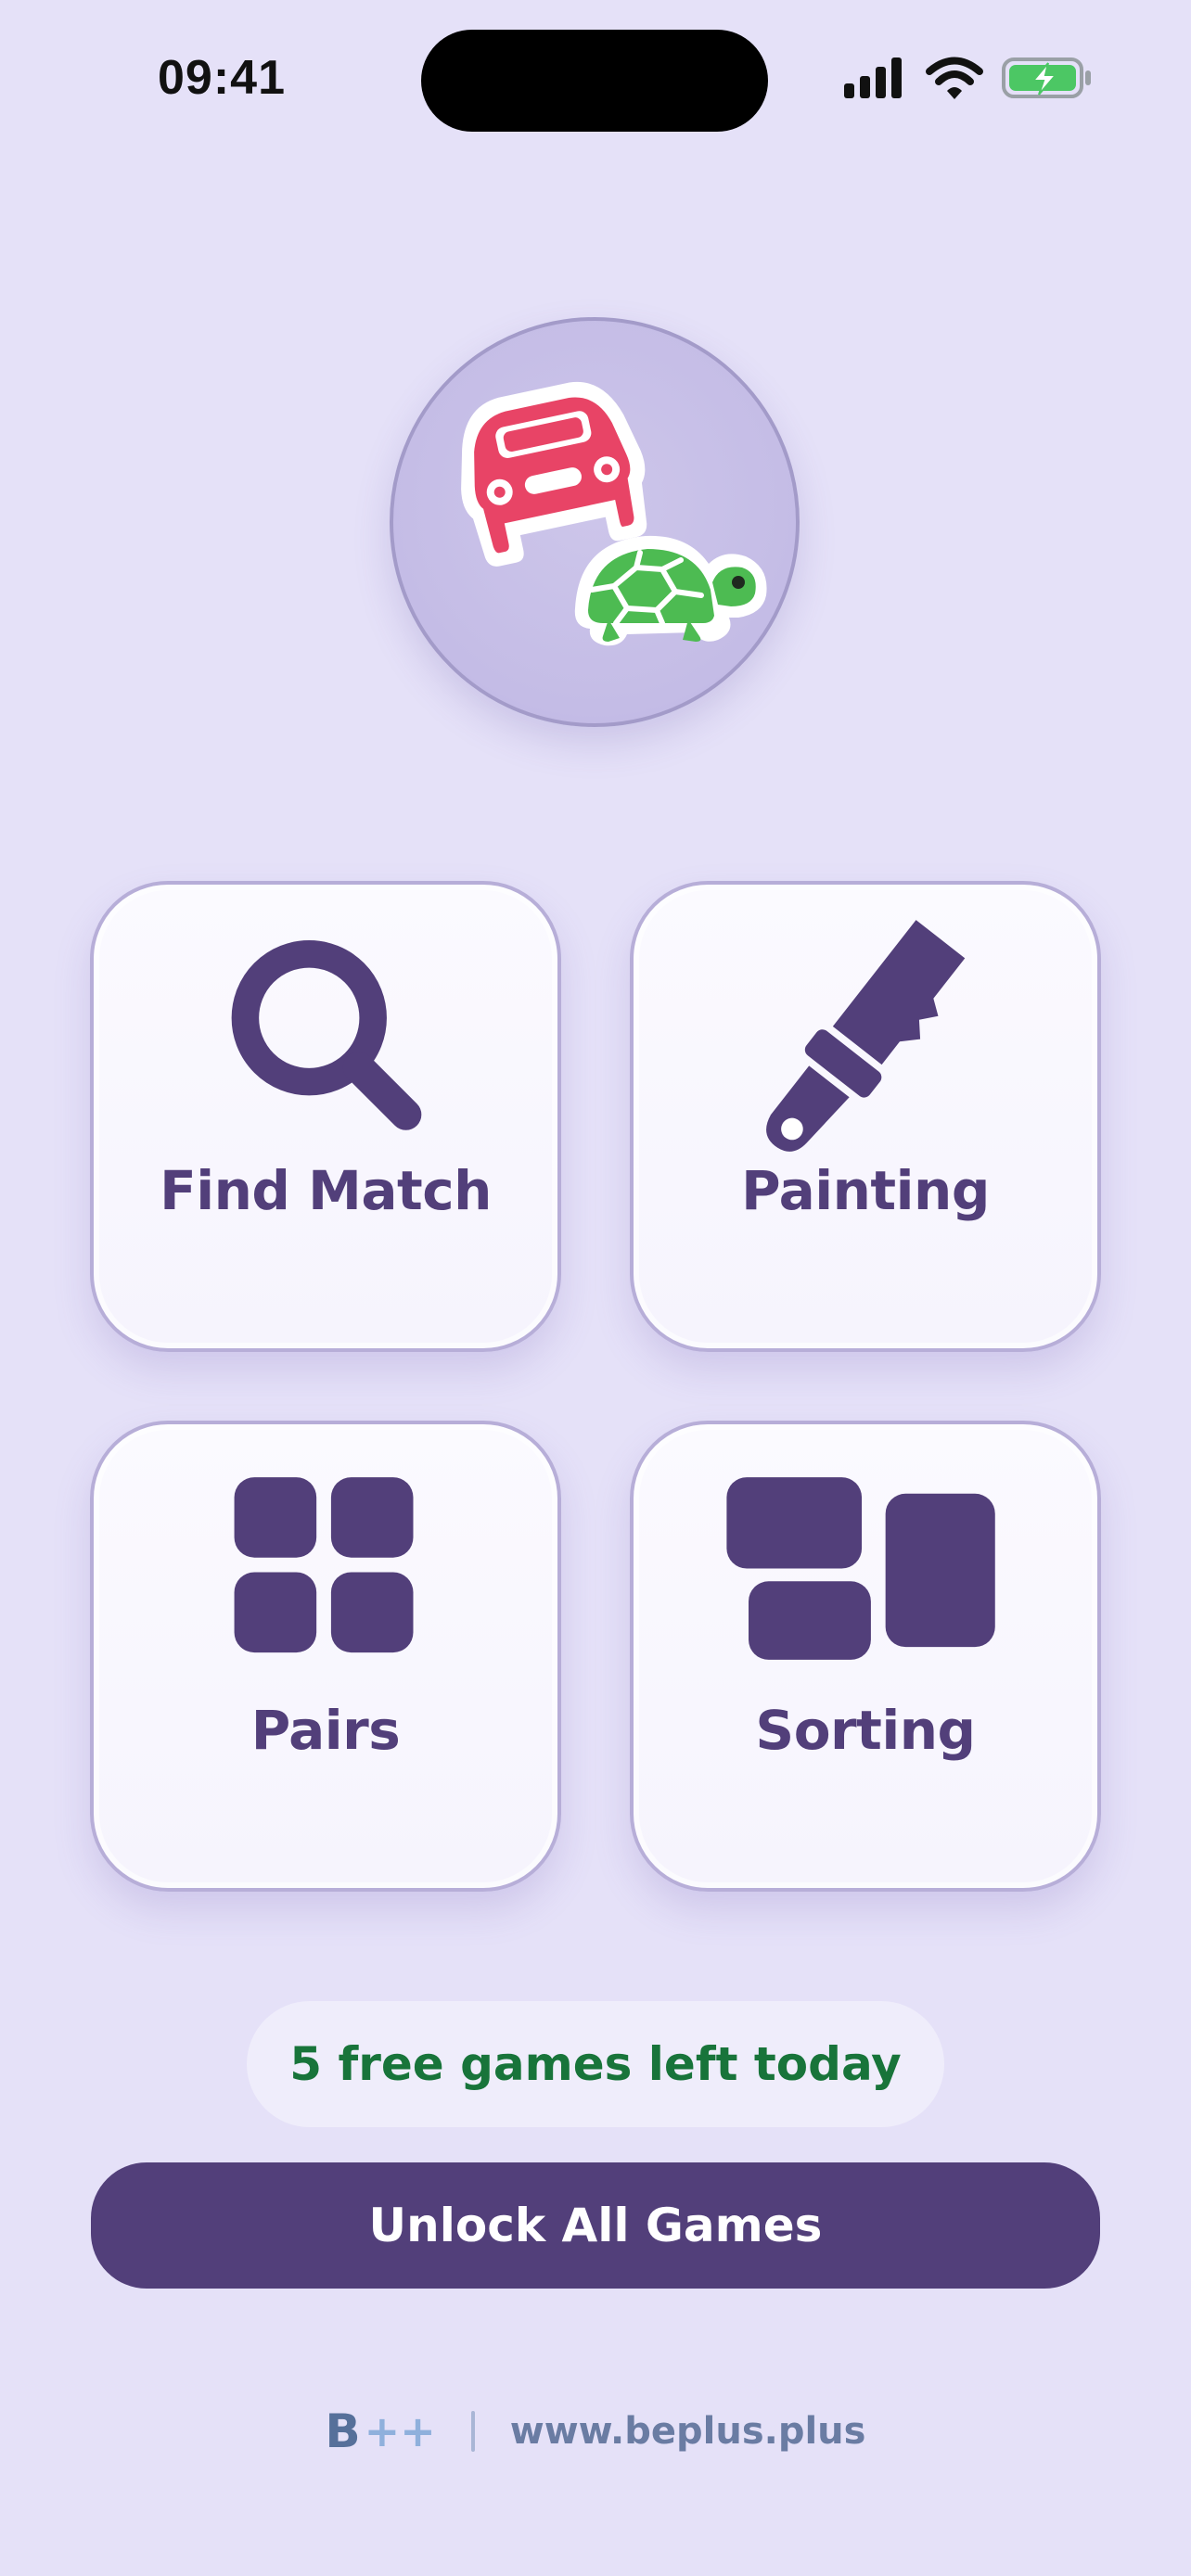  I want to click on find-match-label: Find Match, so click(326, 1190).